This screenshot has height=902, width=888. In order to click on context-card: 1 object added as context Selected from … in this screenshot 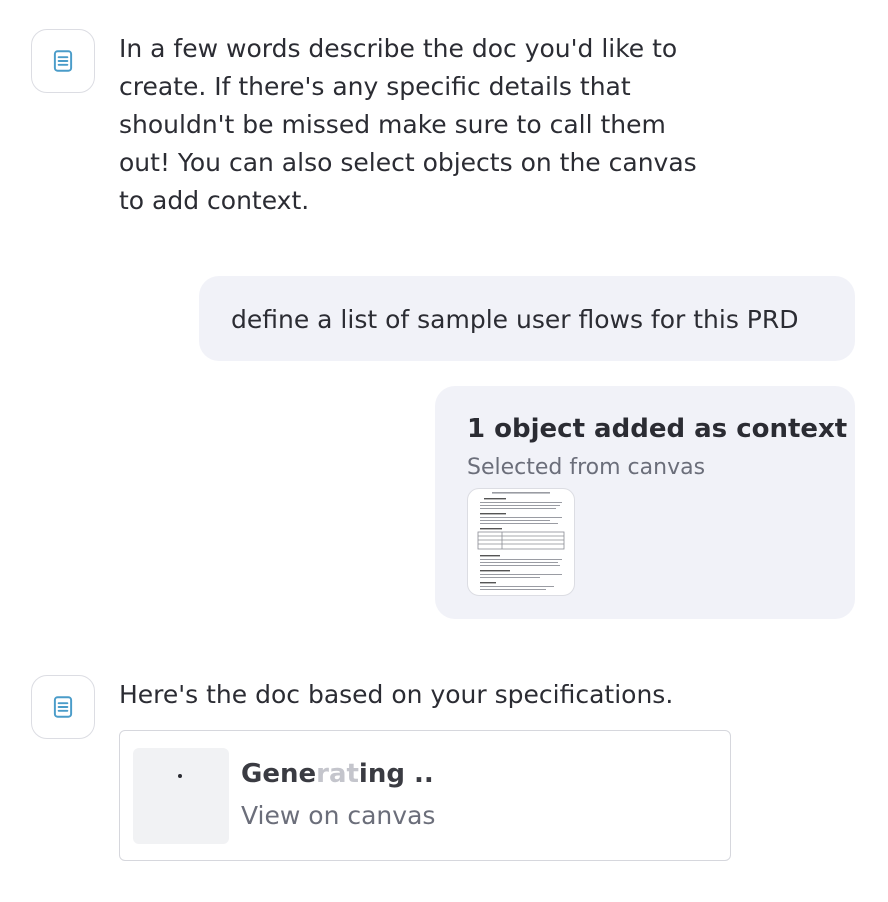, I will do `click(645, 502)`.